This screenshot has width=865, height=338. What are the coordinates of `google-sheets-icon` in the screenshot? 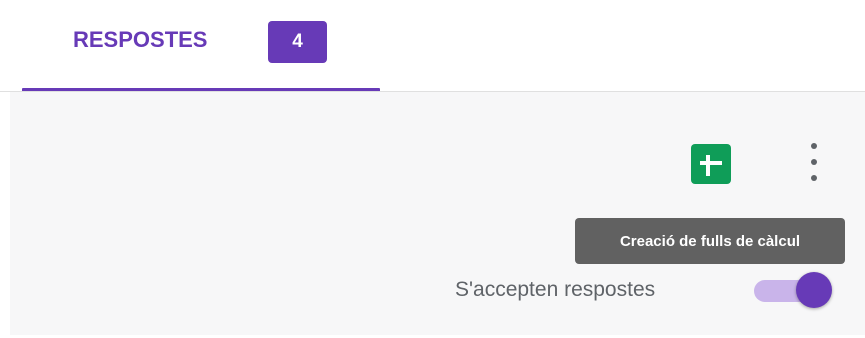 It's located at (711, 164).